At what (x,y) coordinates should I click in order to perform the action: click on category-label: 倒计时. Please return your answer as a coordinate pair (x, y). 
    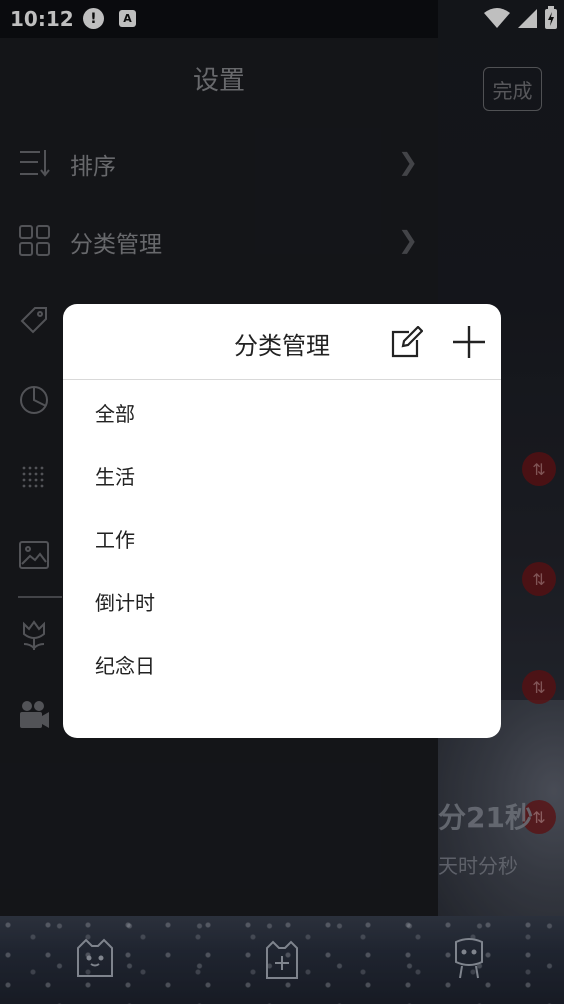
    Looking at the image, I should click on (125, 603).